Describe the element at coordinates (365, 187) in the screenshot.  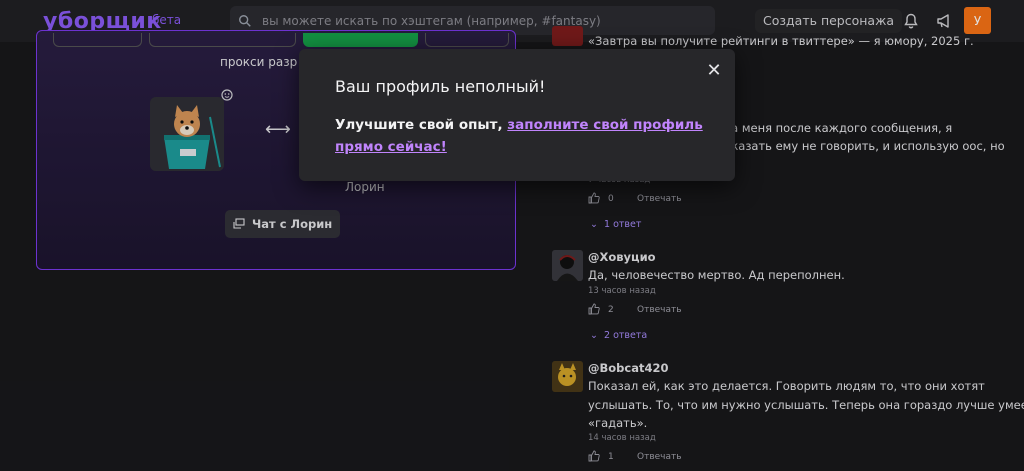
I see `character-name: Лорин` at that location.